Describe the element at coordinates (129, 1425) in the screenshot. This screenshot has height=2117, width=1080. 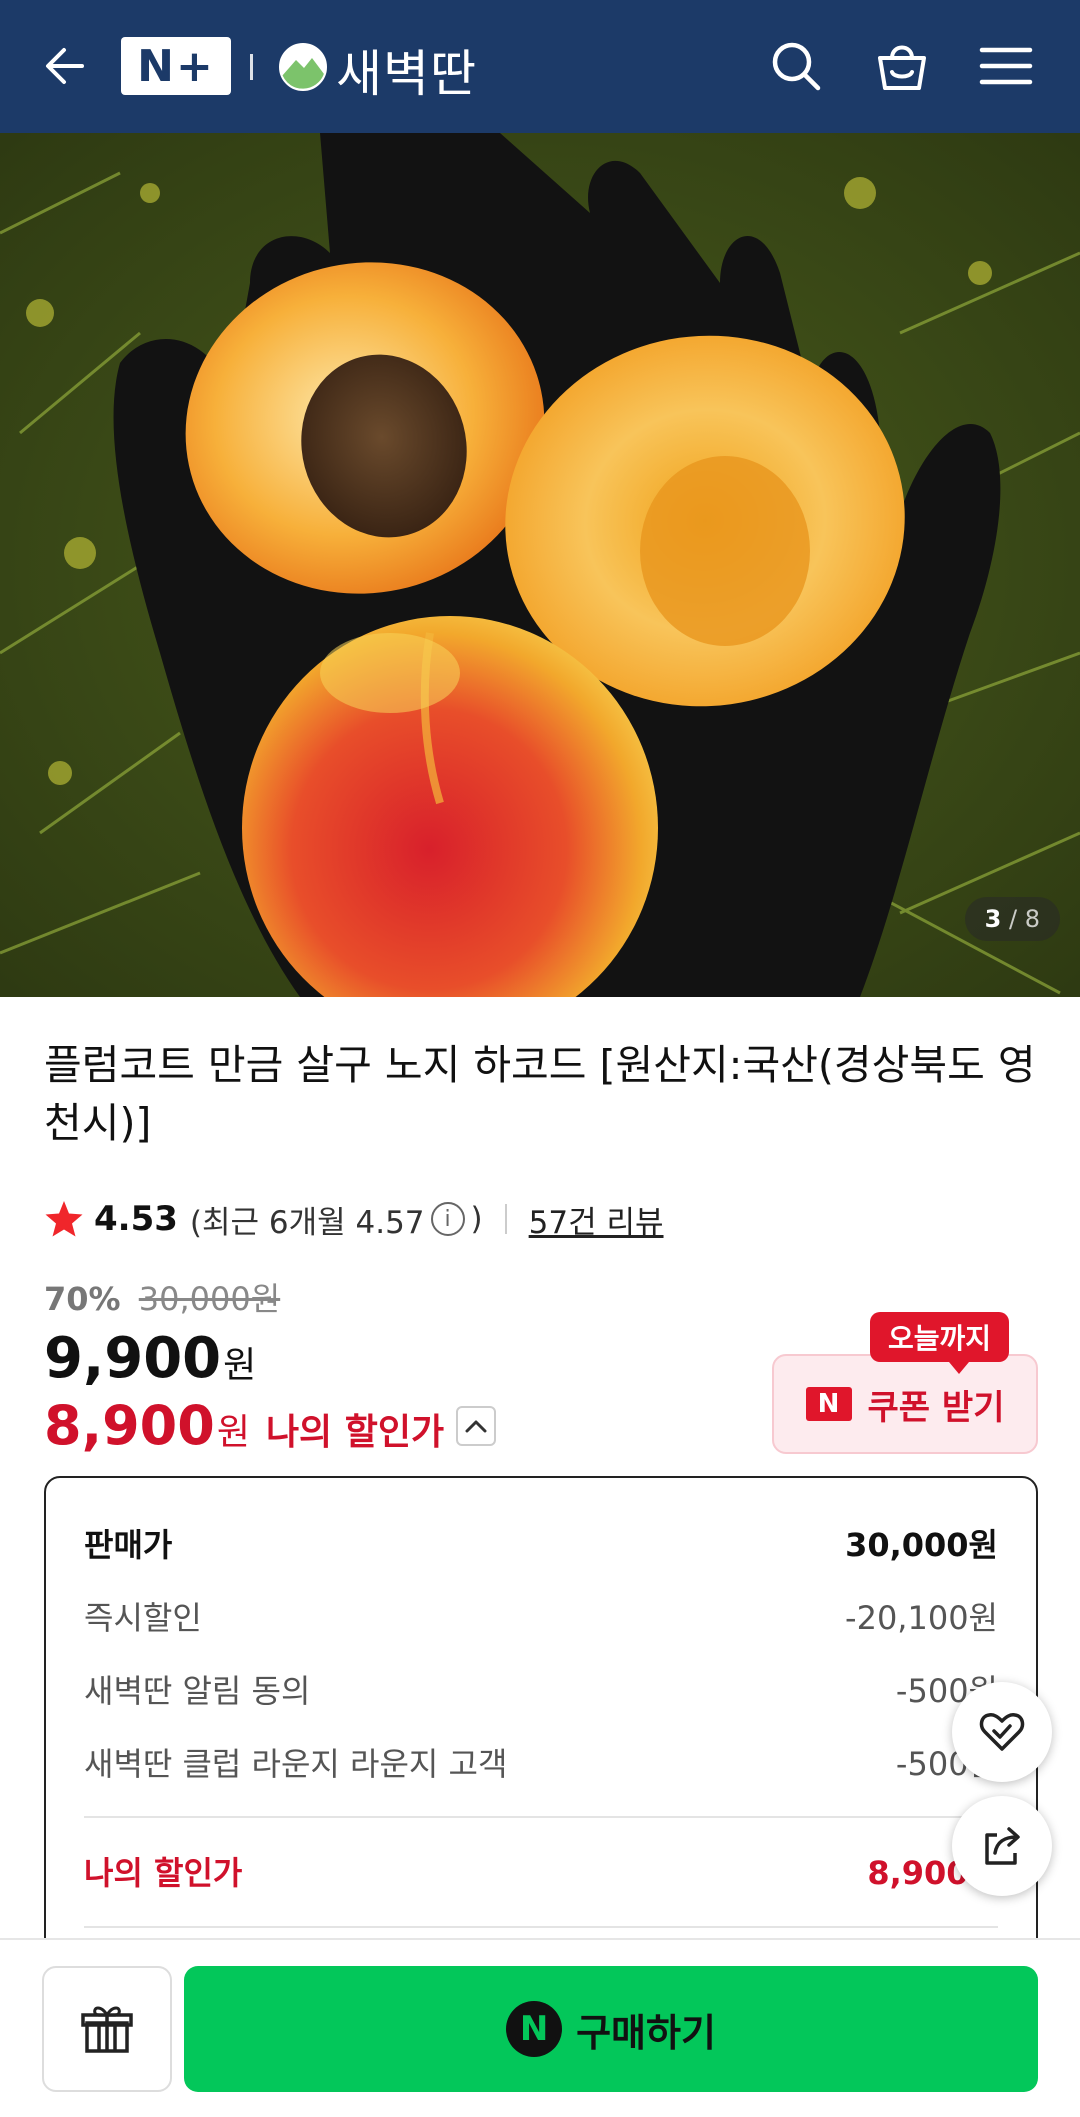
I see `my-discount-price: 8,900` at that location.